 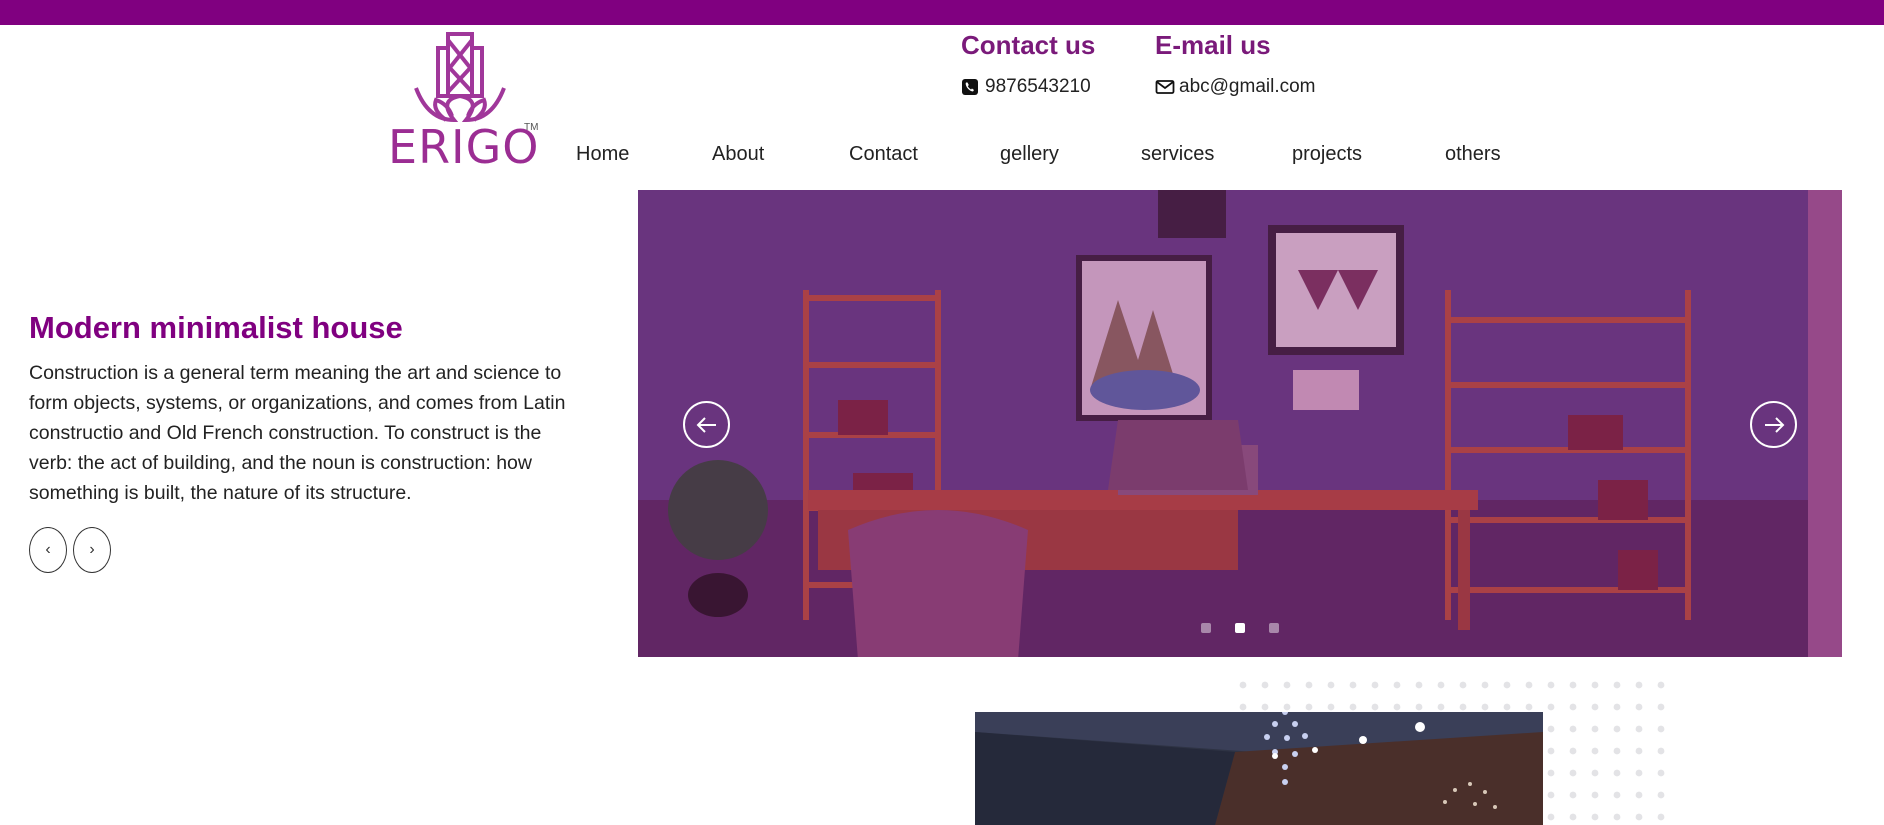 I want to click on phone-icon, so click(x=970, y=87).